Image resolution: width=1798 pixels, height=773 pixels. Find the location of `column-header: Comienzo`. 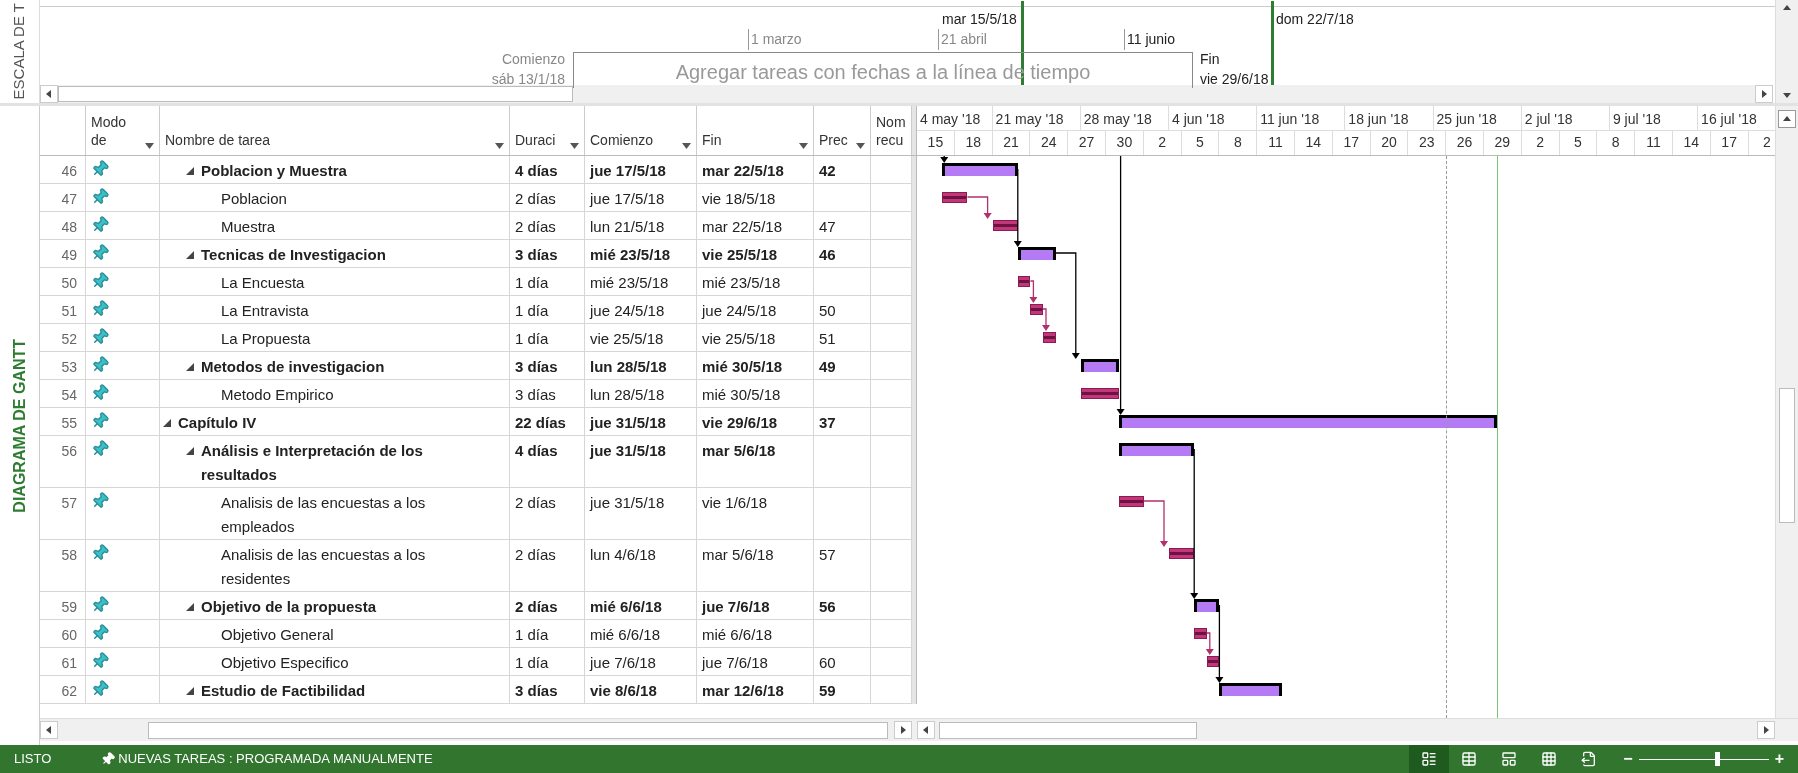

column-header: Comienzo is located at coordinates (622, 140).